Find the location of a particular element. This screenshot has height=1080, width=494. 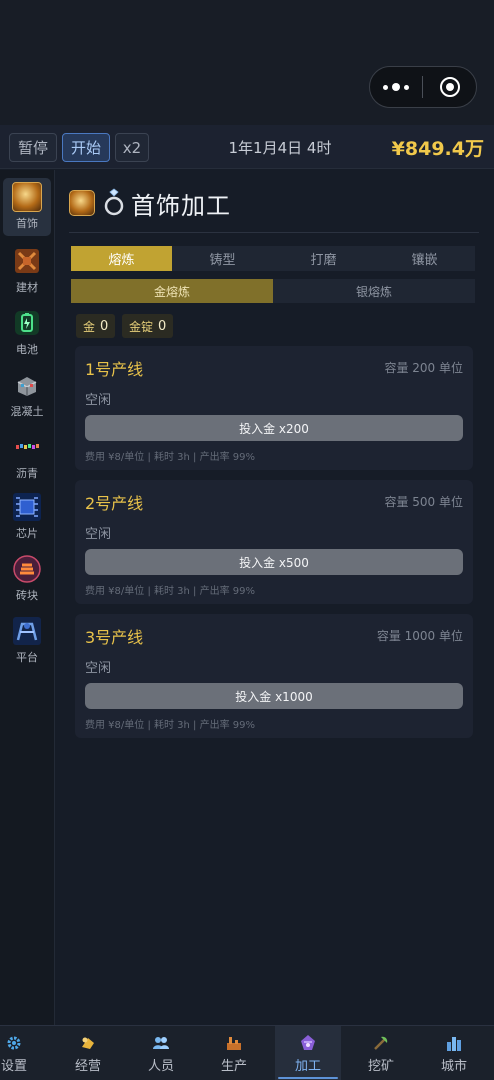

status-area is located at coordinates (247, 62).